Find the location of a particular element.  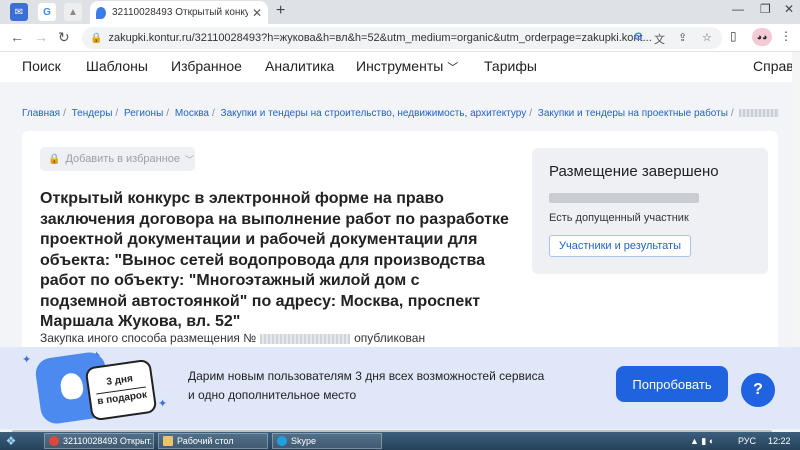

taskbar-item-skype: Skype is located at coordinates (327, 441).